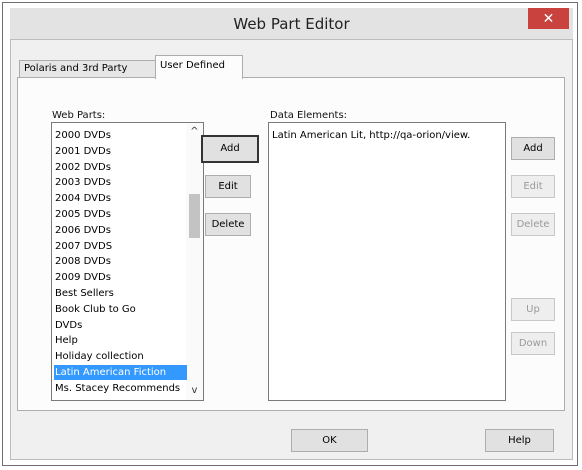  What do you see at coordinates (194, 261) in the screenshot?
I see `web-parts-scrollbar: ^ v` at bounding box center [194, 261].